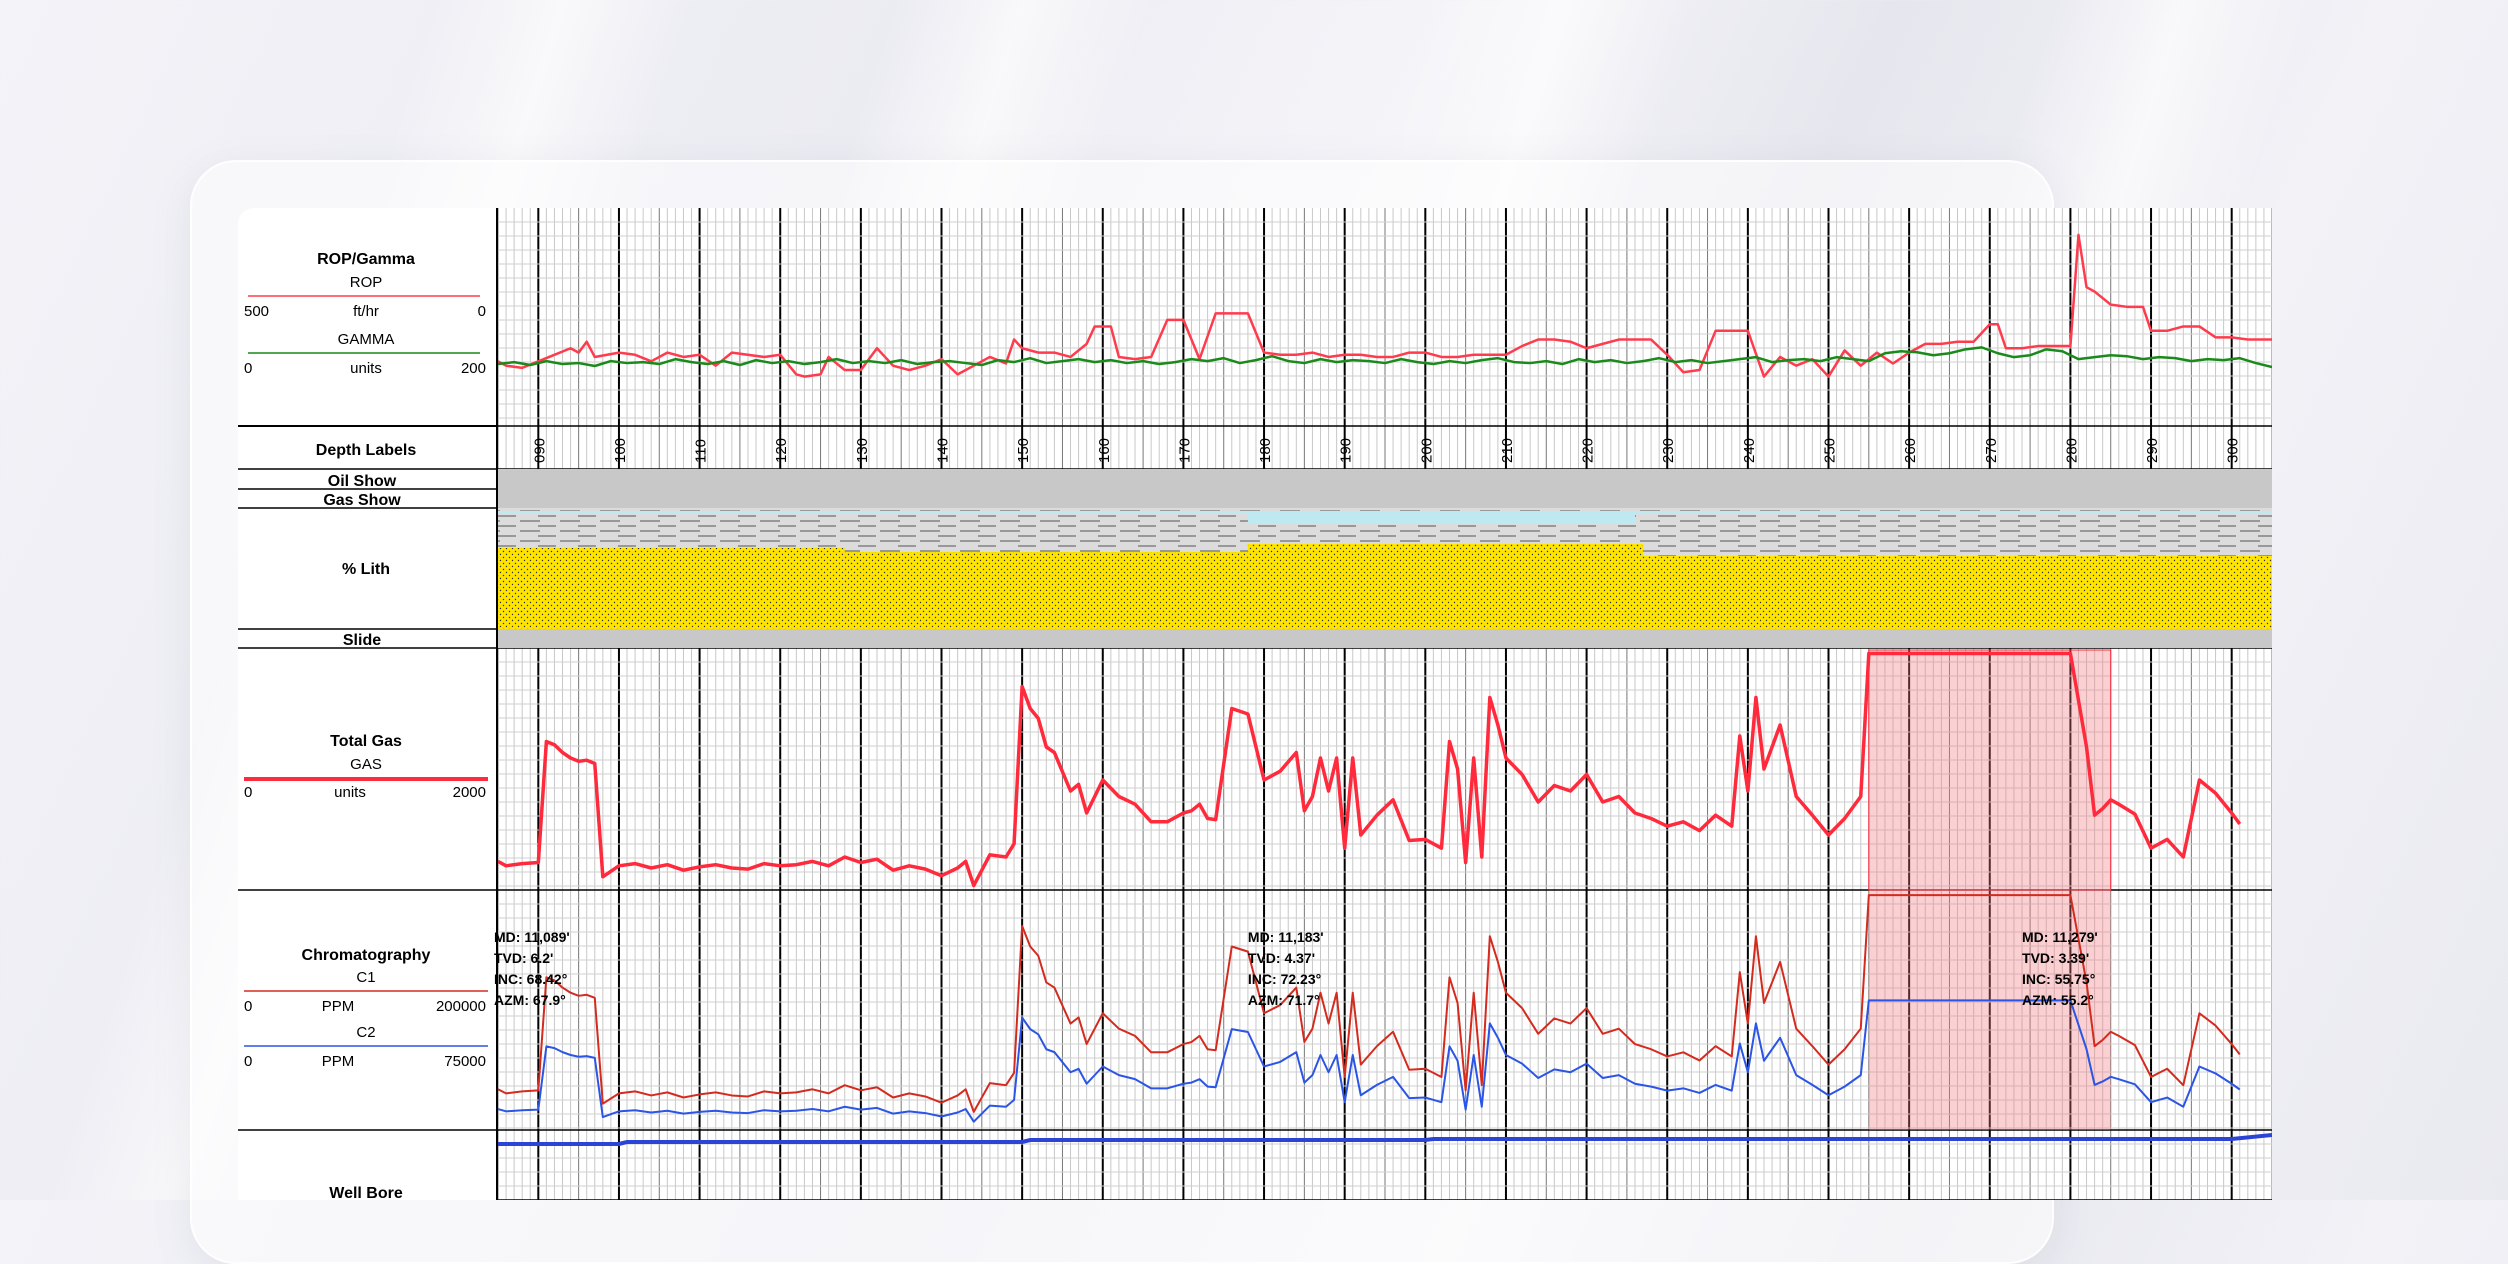  Describe the element at coordinates (366, 764) in the screenshot. I see `gas-curve-name: GAS` at that location.